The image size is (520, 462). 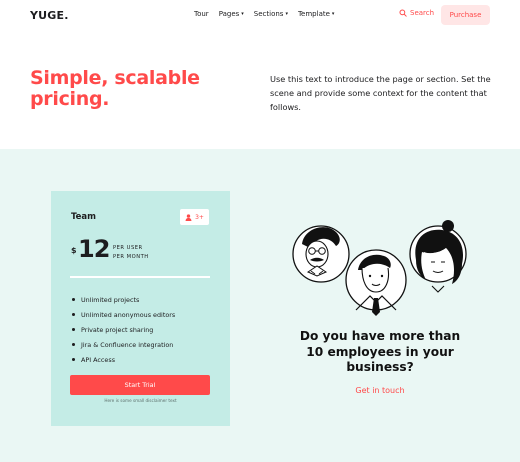 I want to click on nav-item-sections: Sections ▾, so click(x=271, y=14).